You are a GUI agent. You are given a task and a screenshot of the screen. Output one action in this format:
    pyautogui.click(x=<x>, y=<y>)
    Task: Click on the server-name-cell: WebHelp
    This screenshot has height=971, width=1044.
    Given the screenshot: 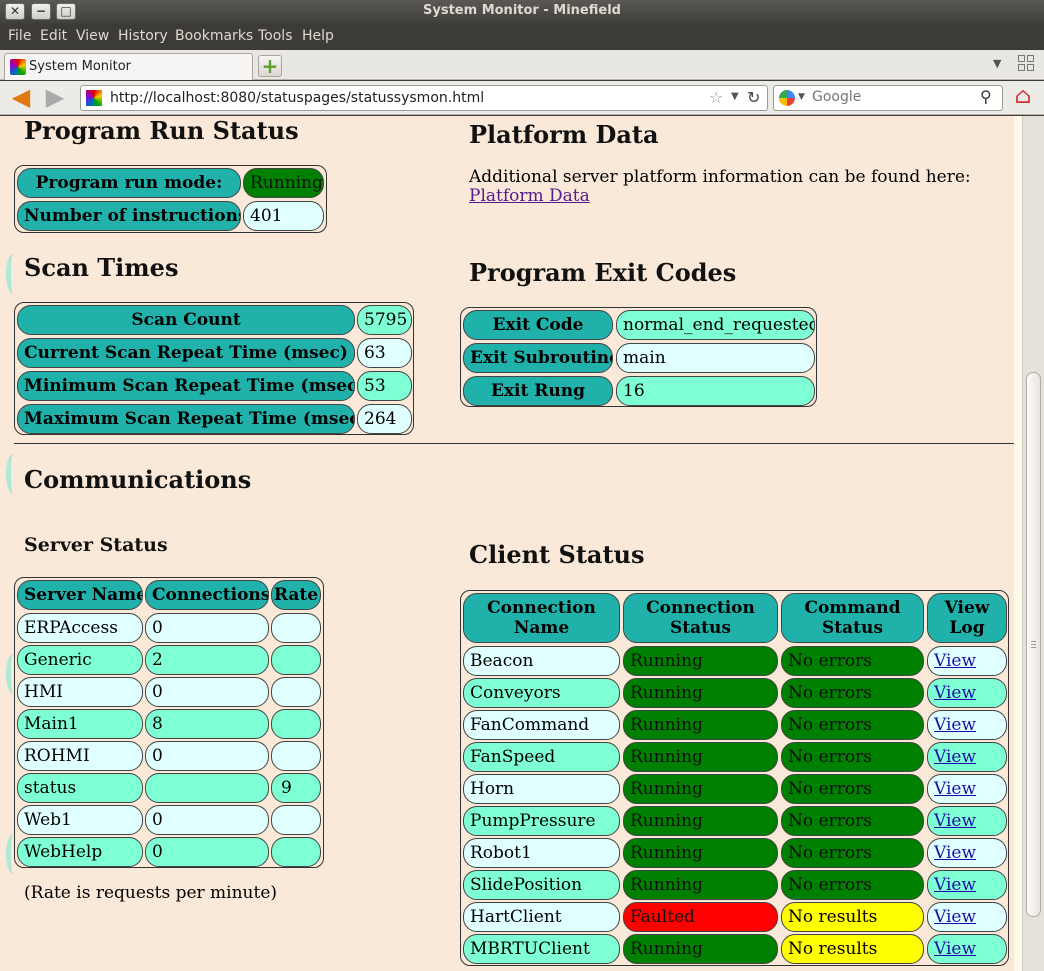 What is the action you would take?
    pyautogui.click(x=80, y=852)
    